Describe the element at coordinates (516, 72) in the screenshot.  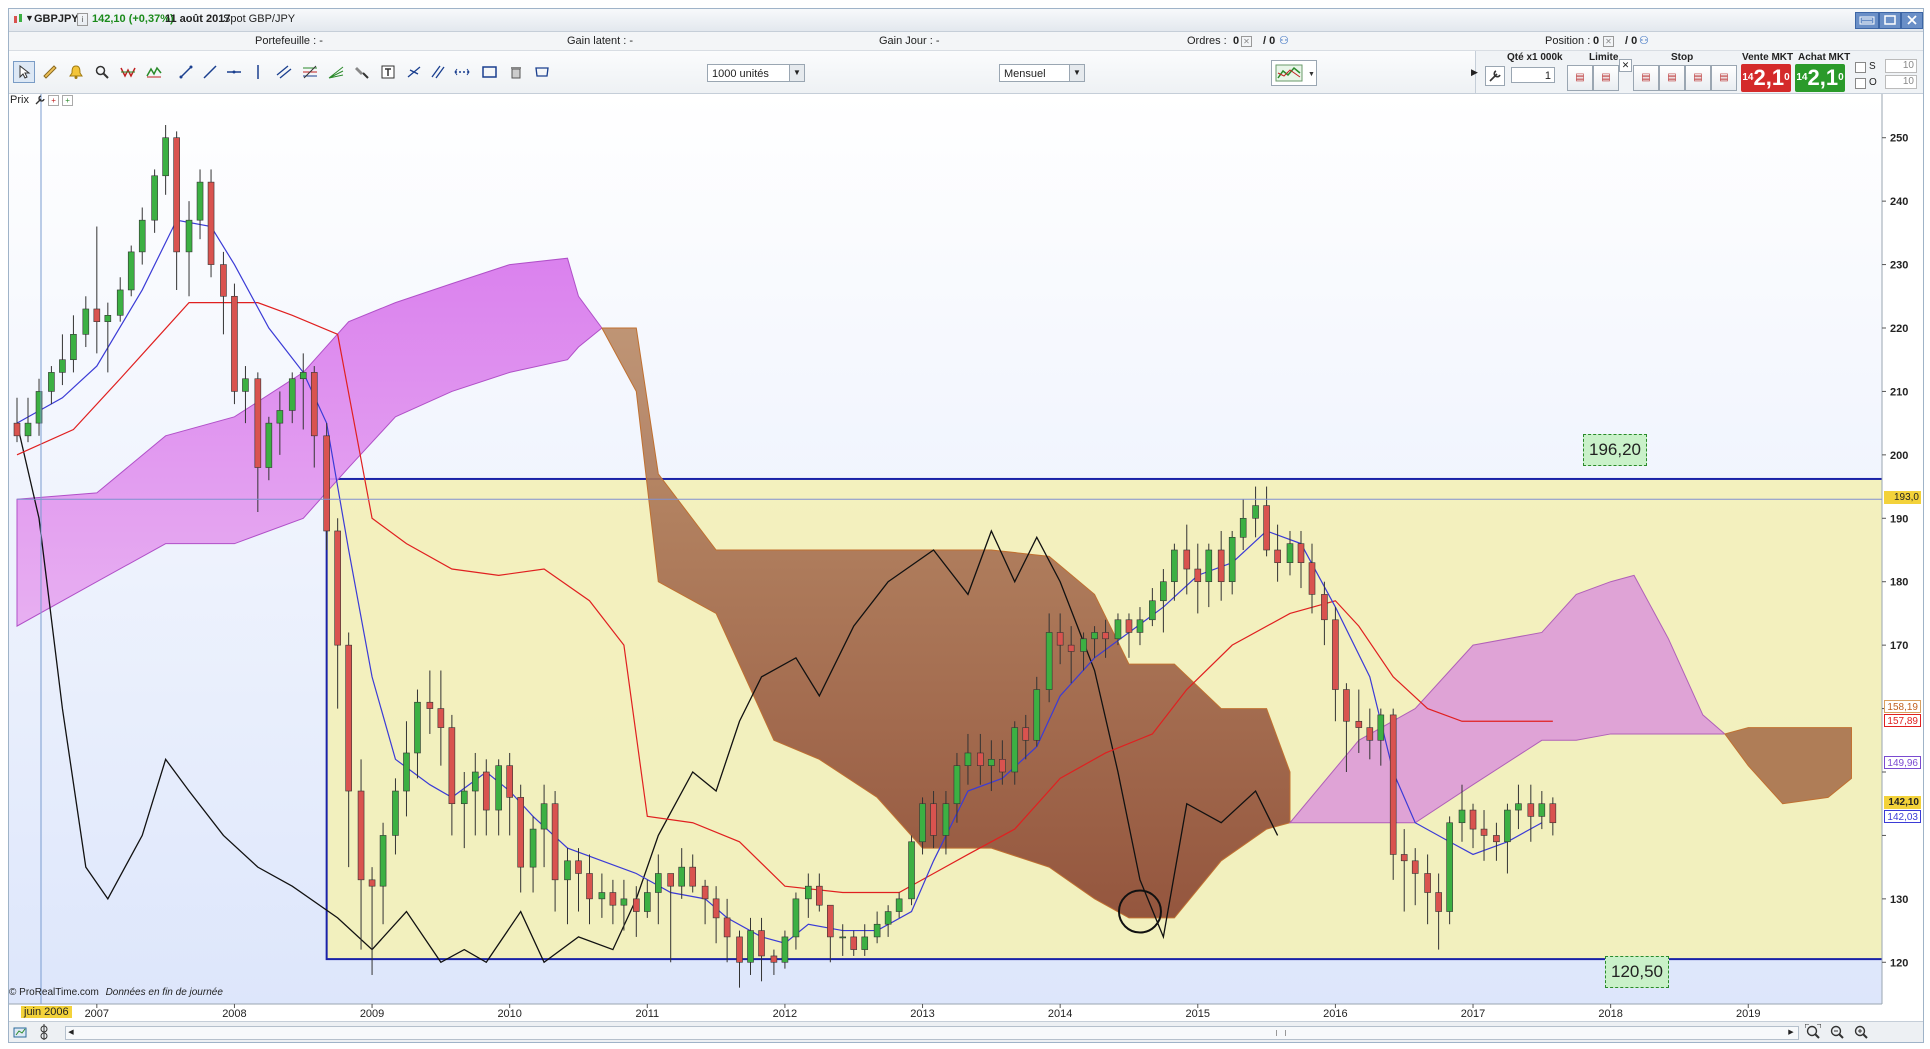
I see `trash-icon` at that location.